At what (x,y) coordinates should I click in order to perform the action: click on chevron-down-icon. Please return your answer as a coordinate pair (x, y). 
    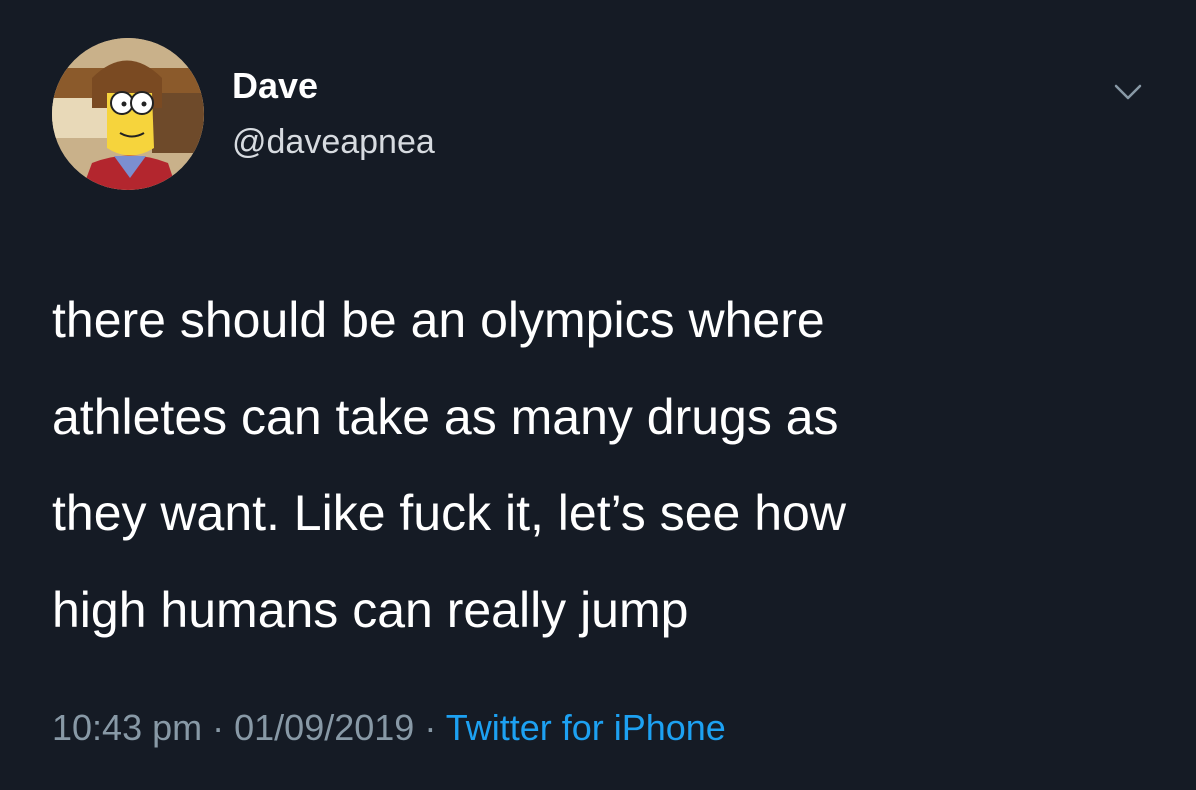
    Looking at the image, I should click on (1128, 92).